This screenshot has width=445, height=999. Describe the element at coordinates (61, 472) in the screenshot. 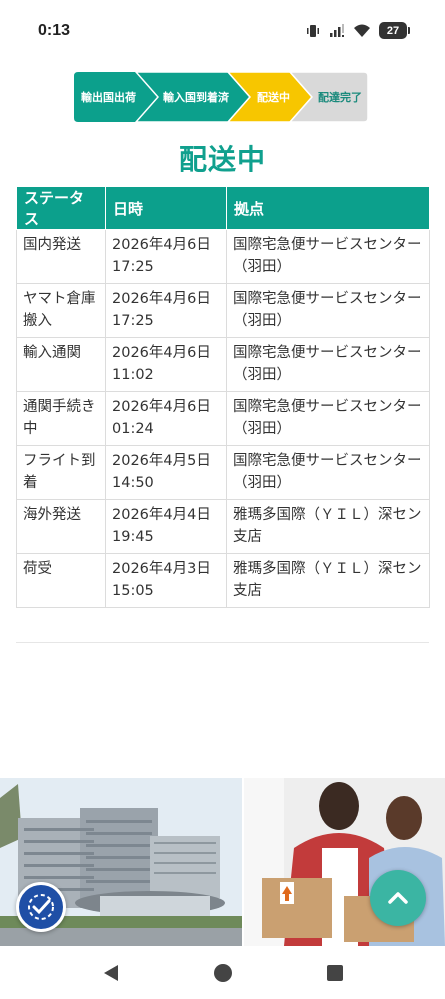

I see `cell-status: フライト到着` at that location.